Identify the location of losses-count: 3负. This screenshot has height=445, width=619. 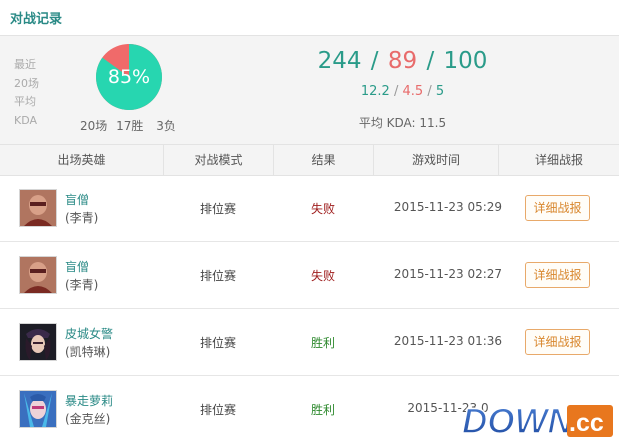
(166, 126).